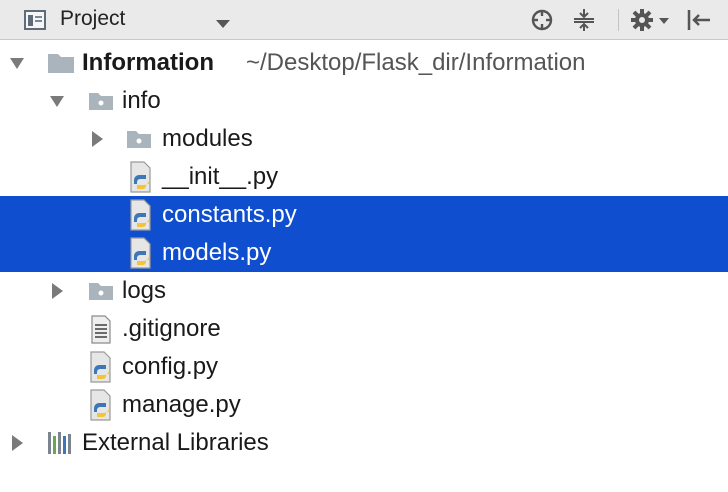  I want to click on collapse-all-icon, so click(584, 22).